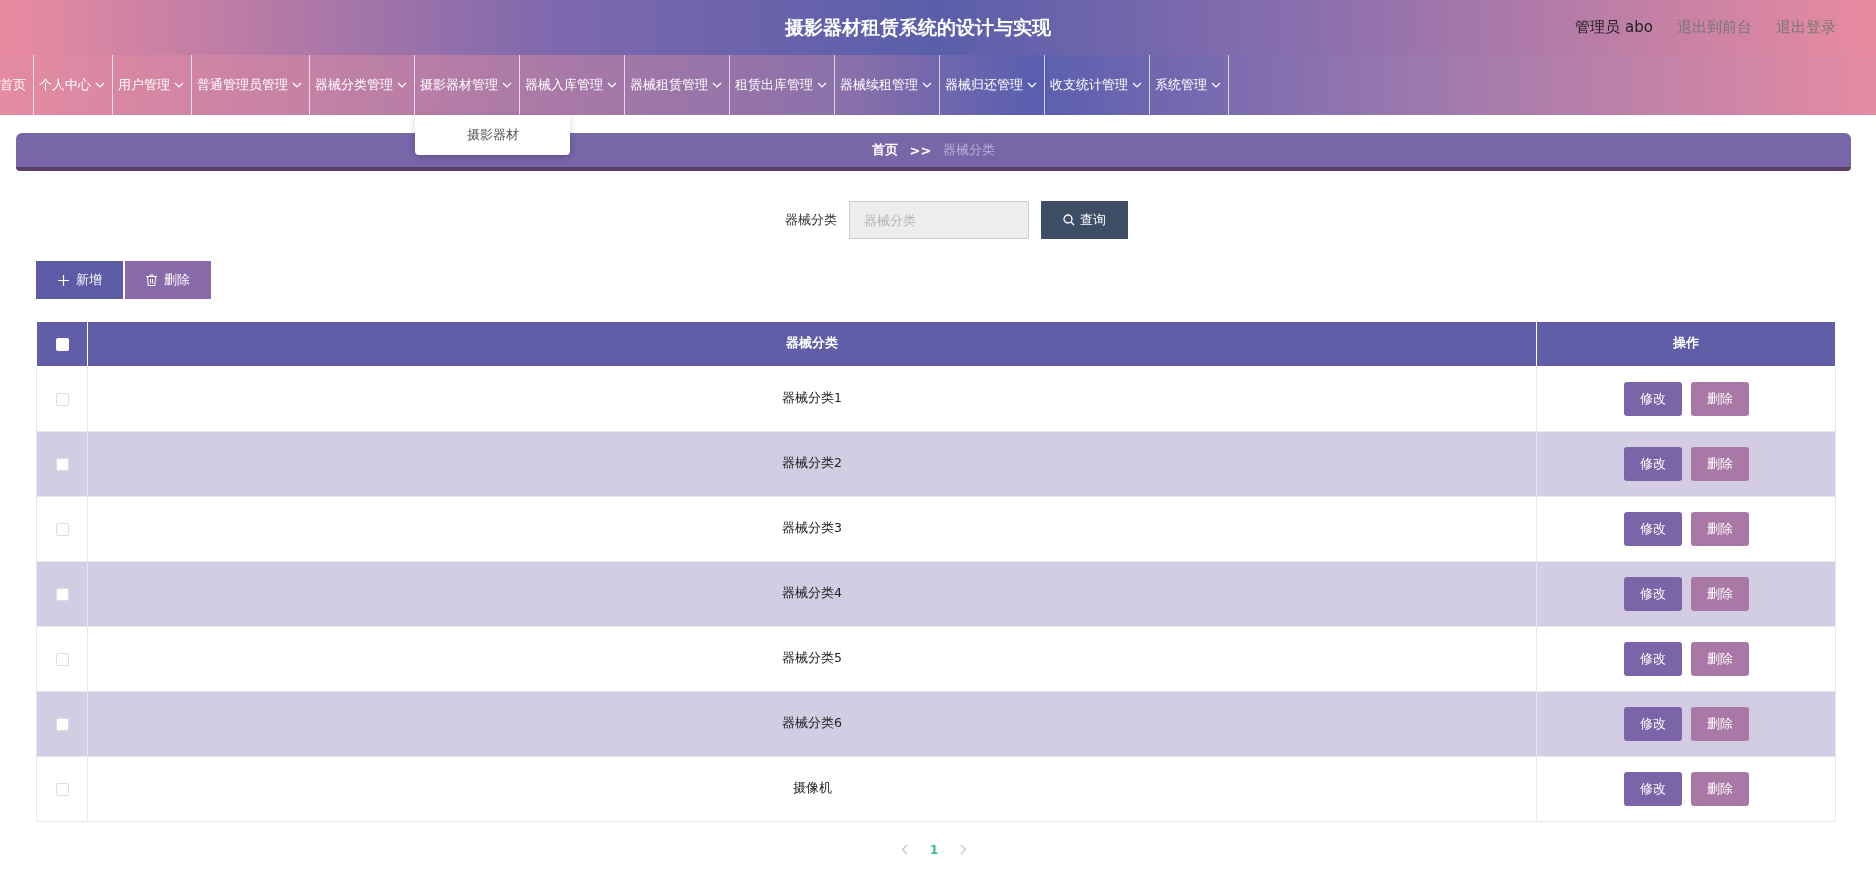  Describe the element at coordinates (884, 150) in the screenshot. I see `breadcrumb-home: 首页` at that location.